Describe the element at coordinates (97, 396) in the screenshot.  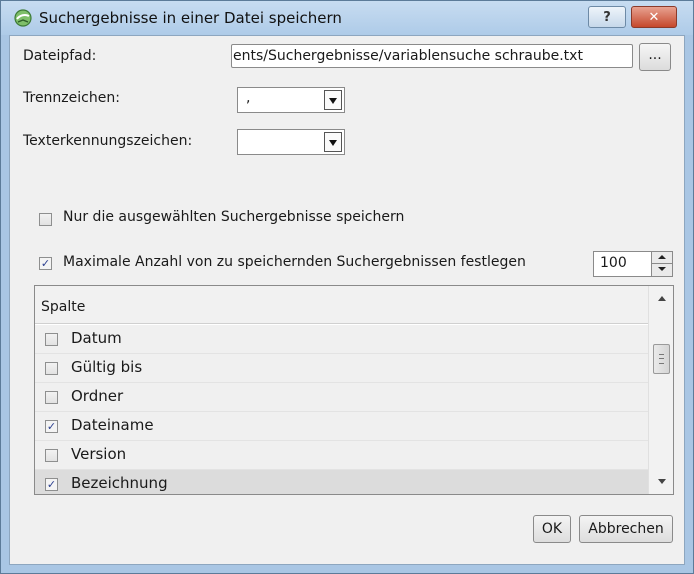
I see `row-label: Ordner` at that location.